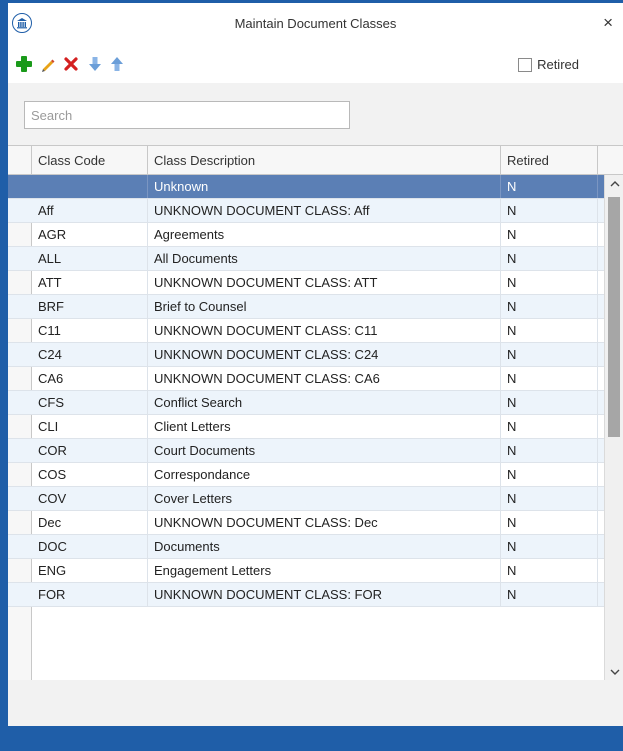  I want to click on table-row: CFS Conflict Search N, so click(306, 403).